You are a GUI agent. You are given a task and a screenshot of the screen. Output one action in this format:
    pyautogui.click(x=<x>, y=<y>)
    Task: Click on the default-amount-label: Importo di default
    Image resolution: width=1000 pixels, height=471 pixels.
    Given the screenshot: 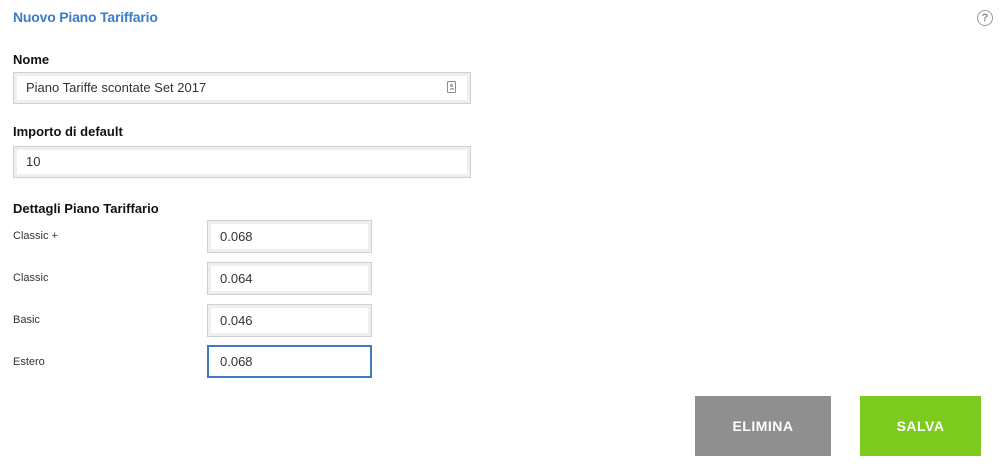 What is the action you would take?
    pyautogui.click(x=68, y=131)
    